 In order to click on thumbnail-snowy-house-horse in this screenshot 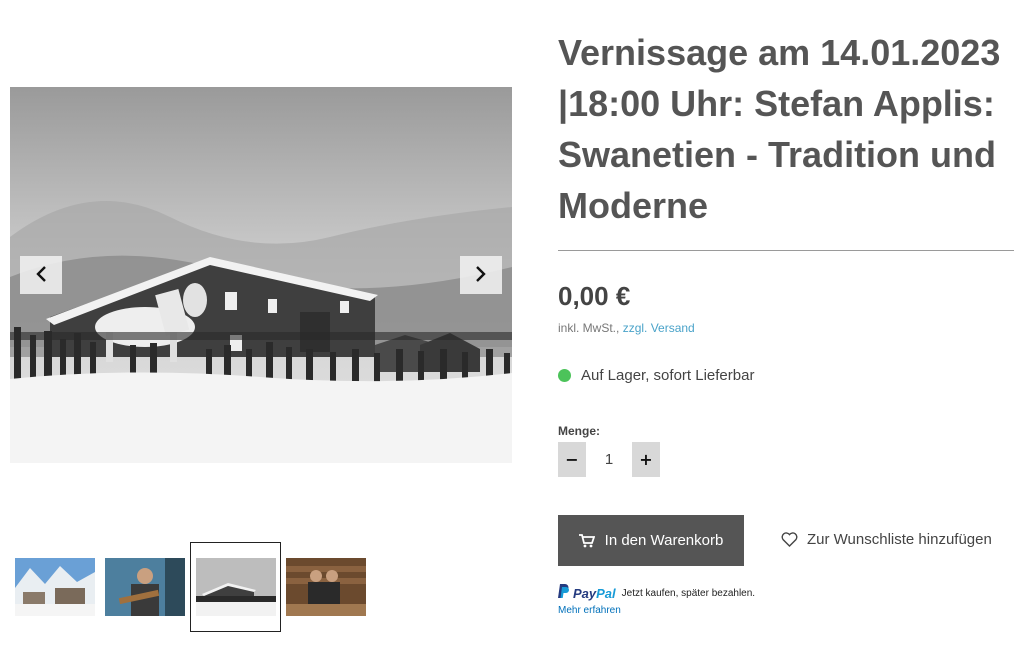, I will do `click(236, 587)`.